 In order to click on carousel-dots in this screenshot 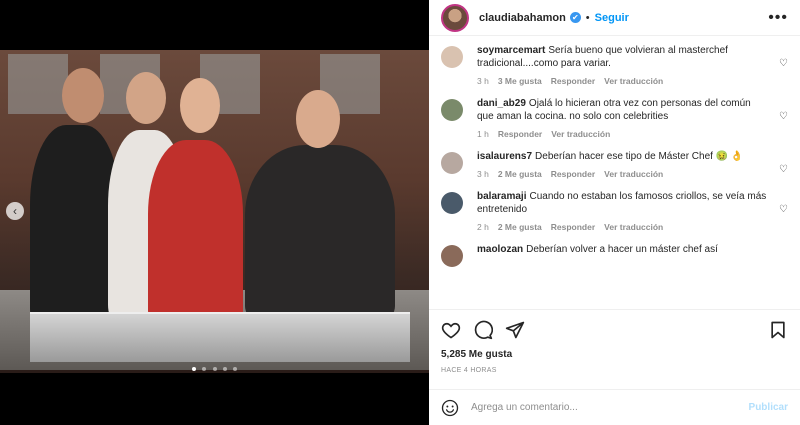, I will do `click(214, 367)`.